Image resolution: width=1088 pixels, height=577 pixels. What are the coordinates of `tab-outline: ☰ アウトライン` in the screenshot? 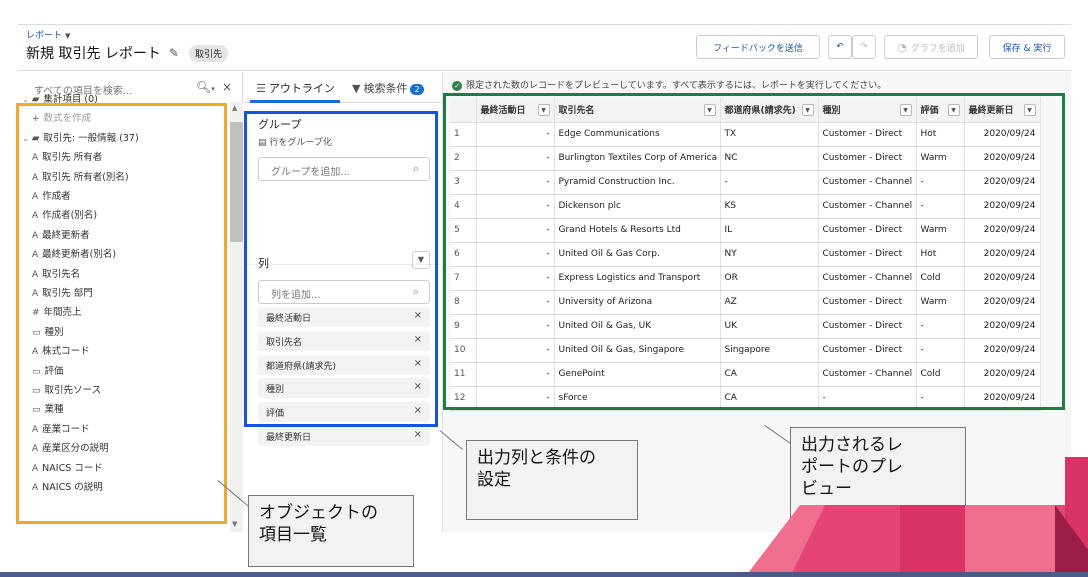 It's located at (295, 88).